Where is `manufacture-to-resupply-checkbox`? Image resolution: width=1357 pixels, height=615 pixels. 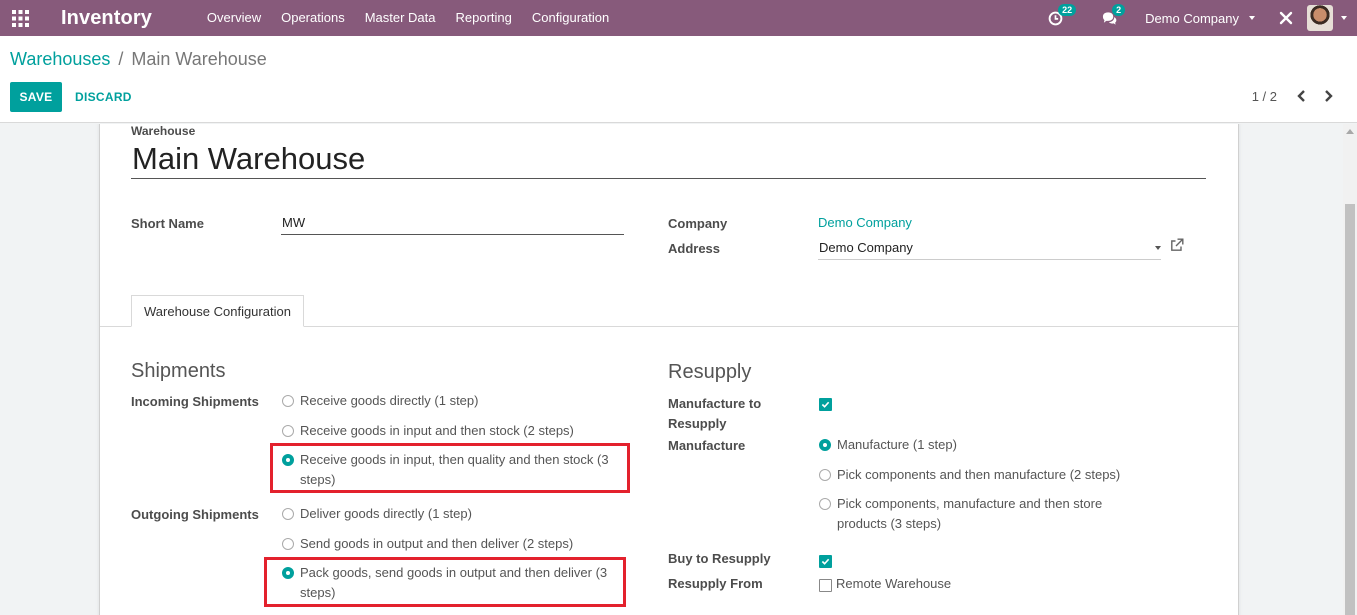
manufacture-to-resupply-checkbox is located at coordinates (825, 404).